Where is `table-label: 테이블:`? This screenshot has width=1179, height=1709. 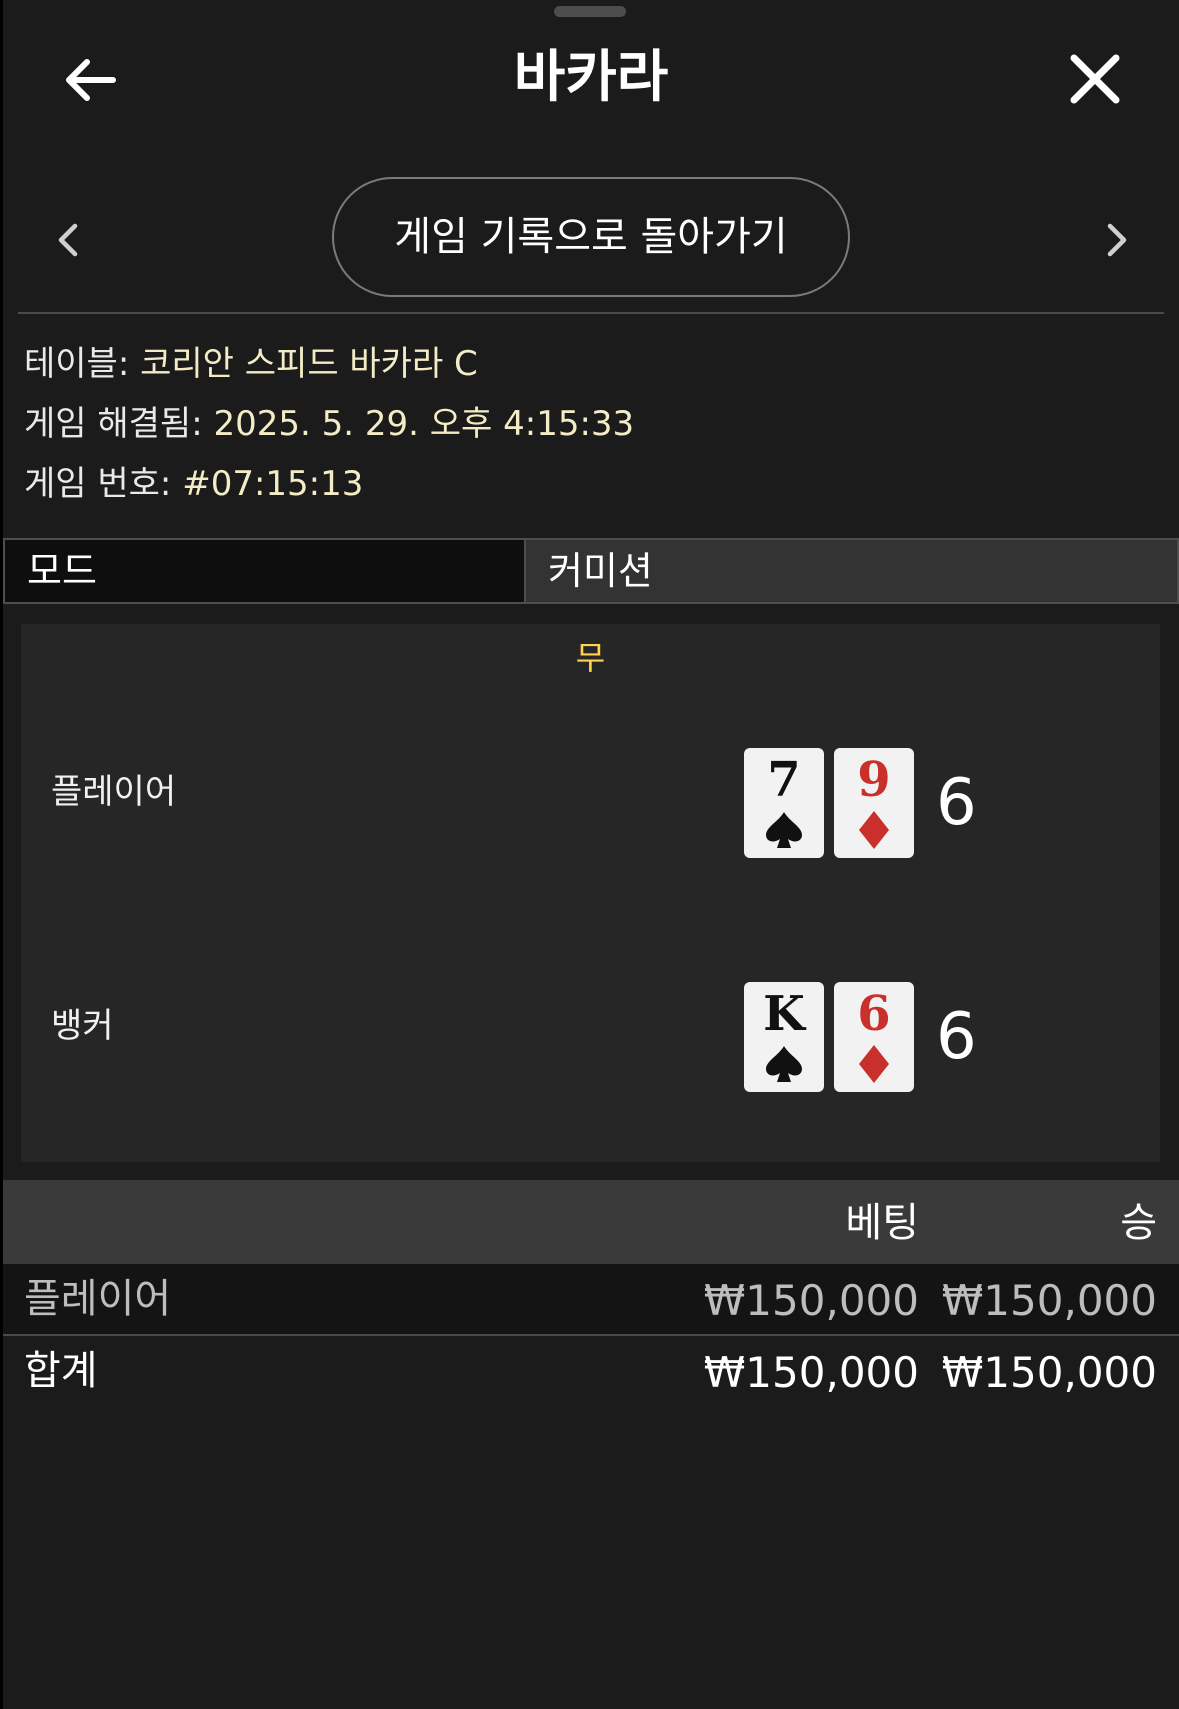
table-label: 테이블: is located at coordinates (77, 364).